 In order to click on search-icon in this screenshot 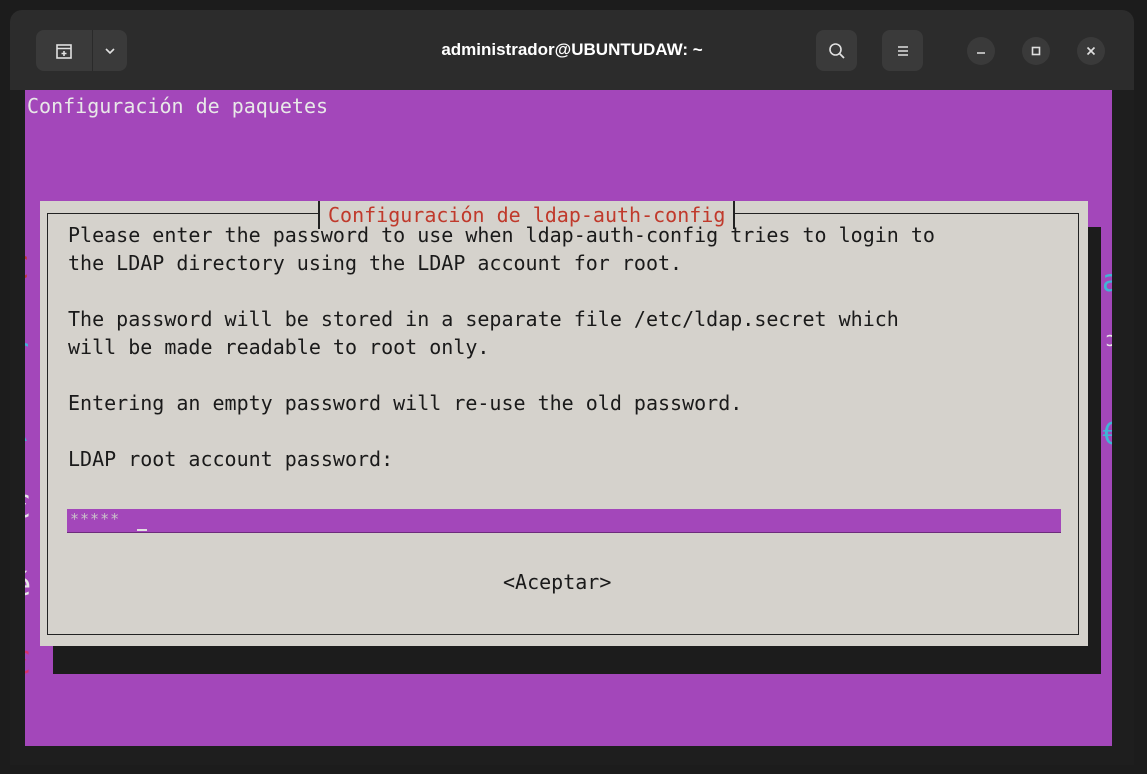, I will do `click(836, 50)`.